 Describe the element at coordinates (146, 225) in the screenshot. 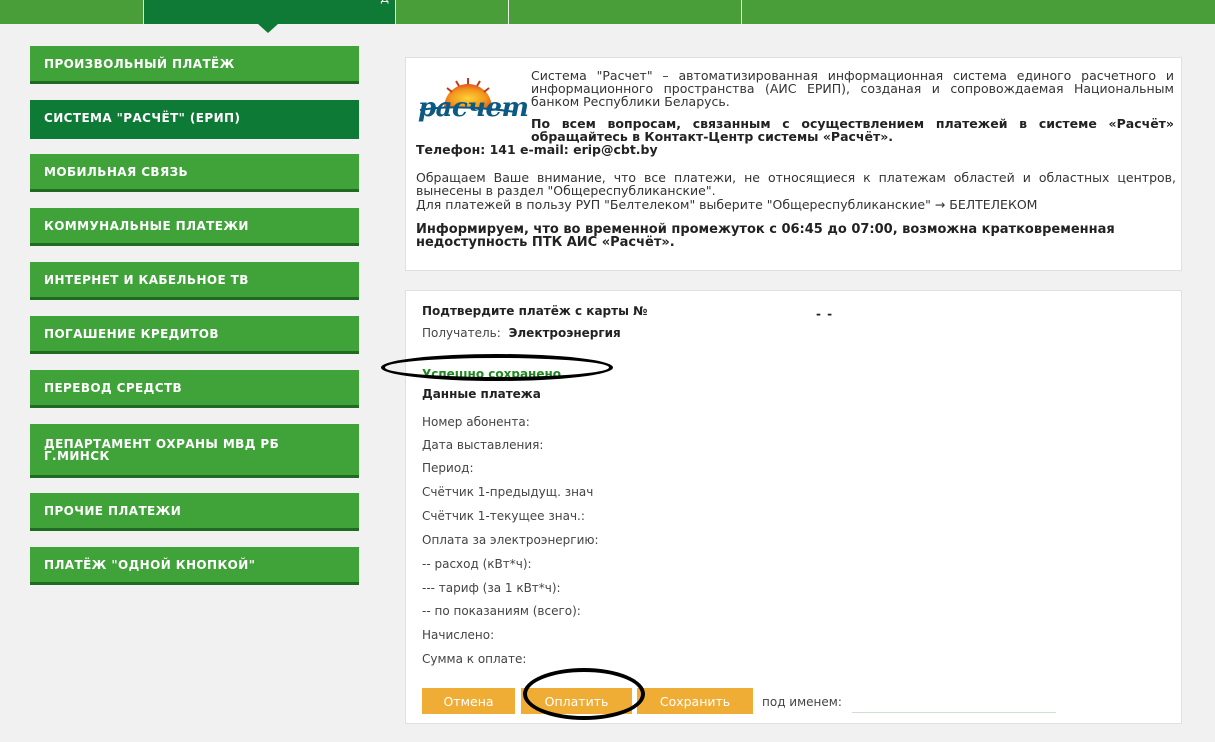

I see `sidebar-item-label: КОММУНАЛЬНЫЕ ПЛАТЕЖИ` at that location.